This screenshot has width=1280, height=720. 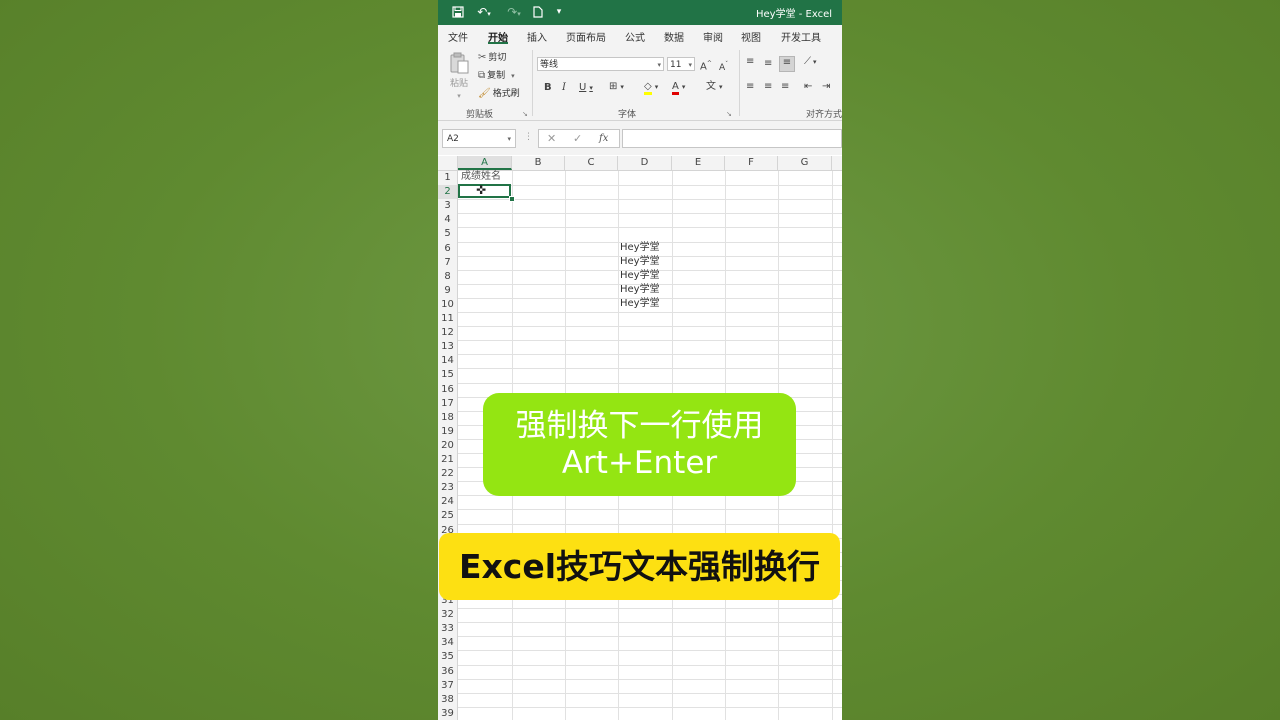 What do you see at coordinates (650, 369) in the screenshot?
I see `grid-line` at bounding box center [650, 369].